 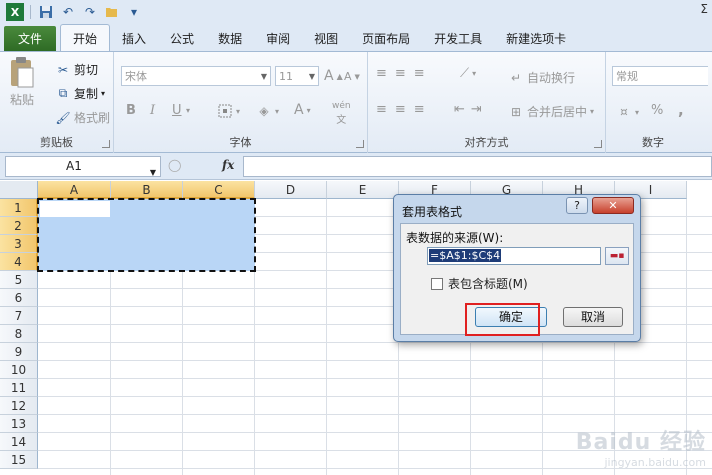 I want to click on help-button: ?, so click(x=577, y=205).